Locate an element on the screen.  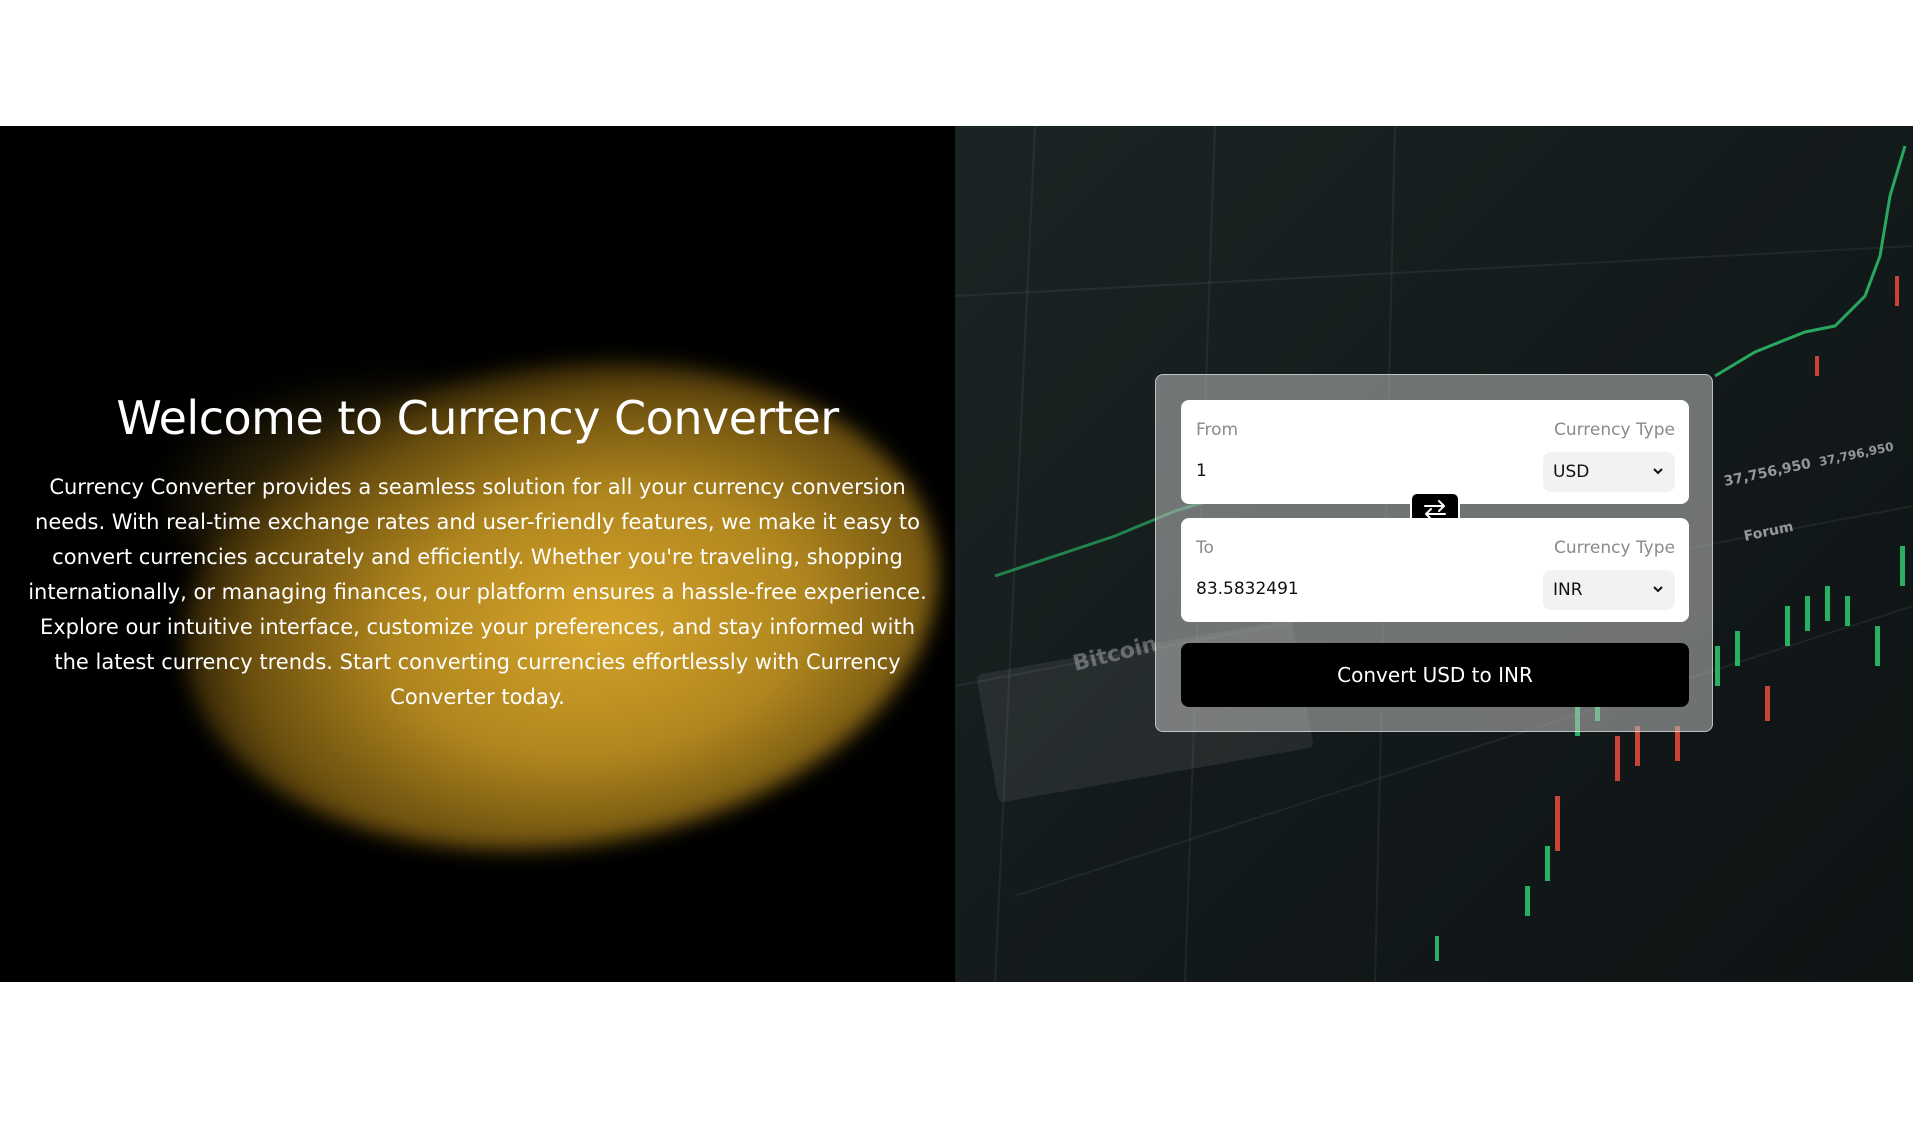
from-box: From Currency Type USD is located at coordinates (1435, 452).